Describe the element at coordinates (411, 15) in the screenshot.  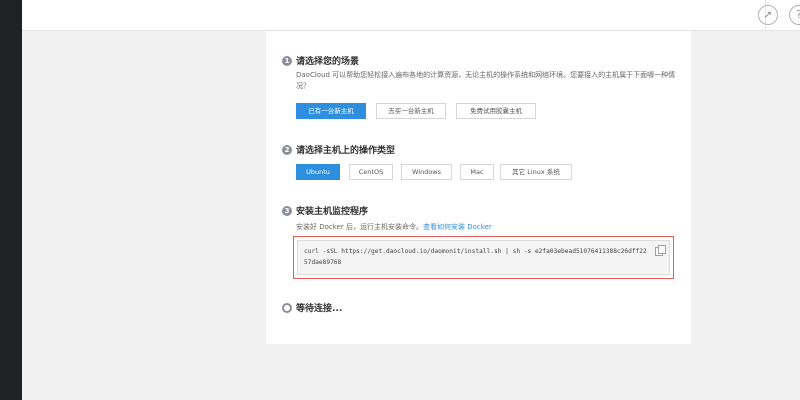
I see `top-bar` at that location.